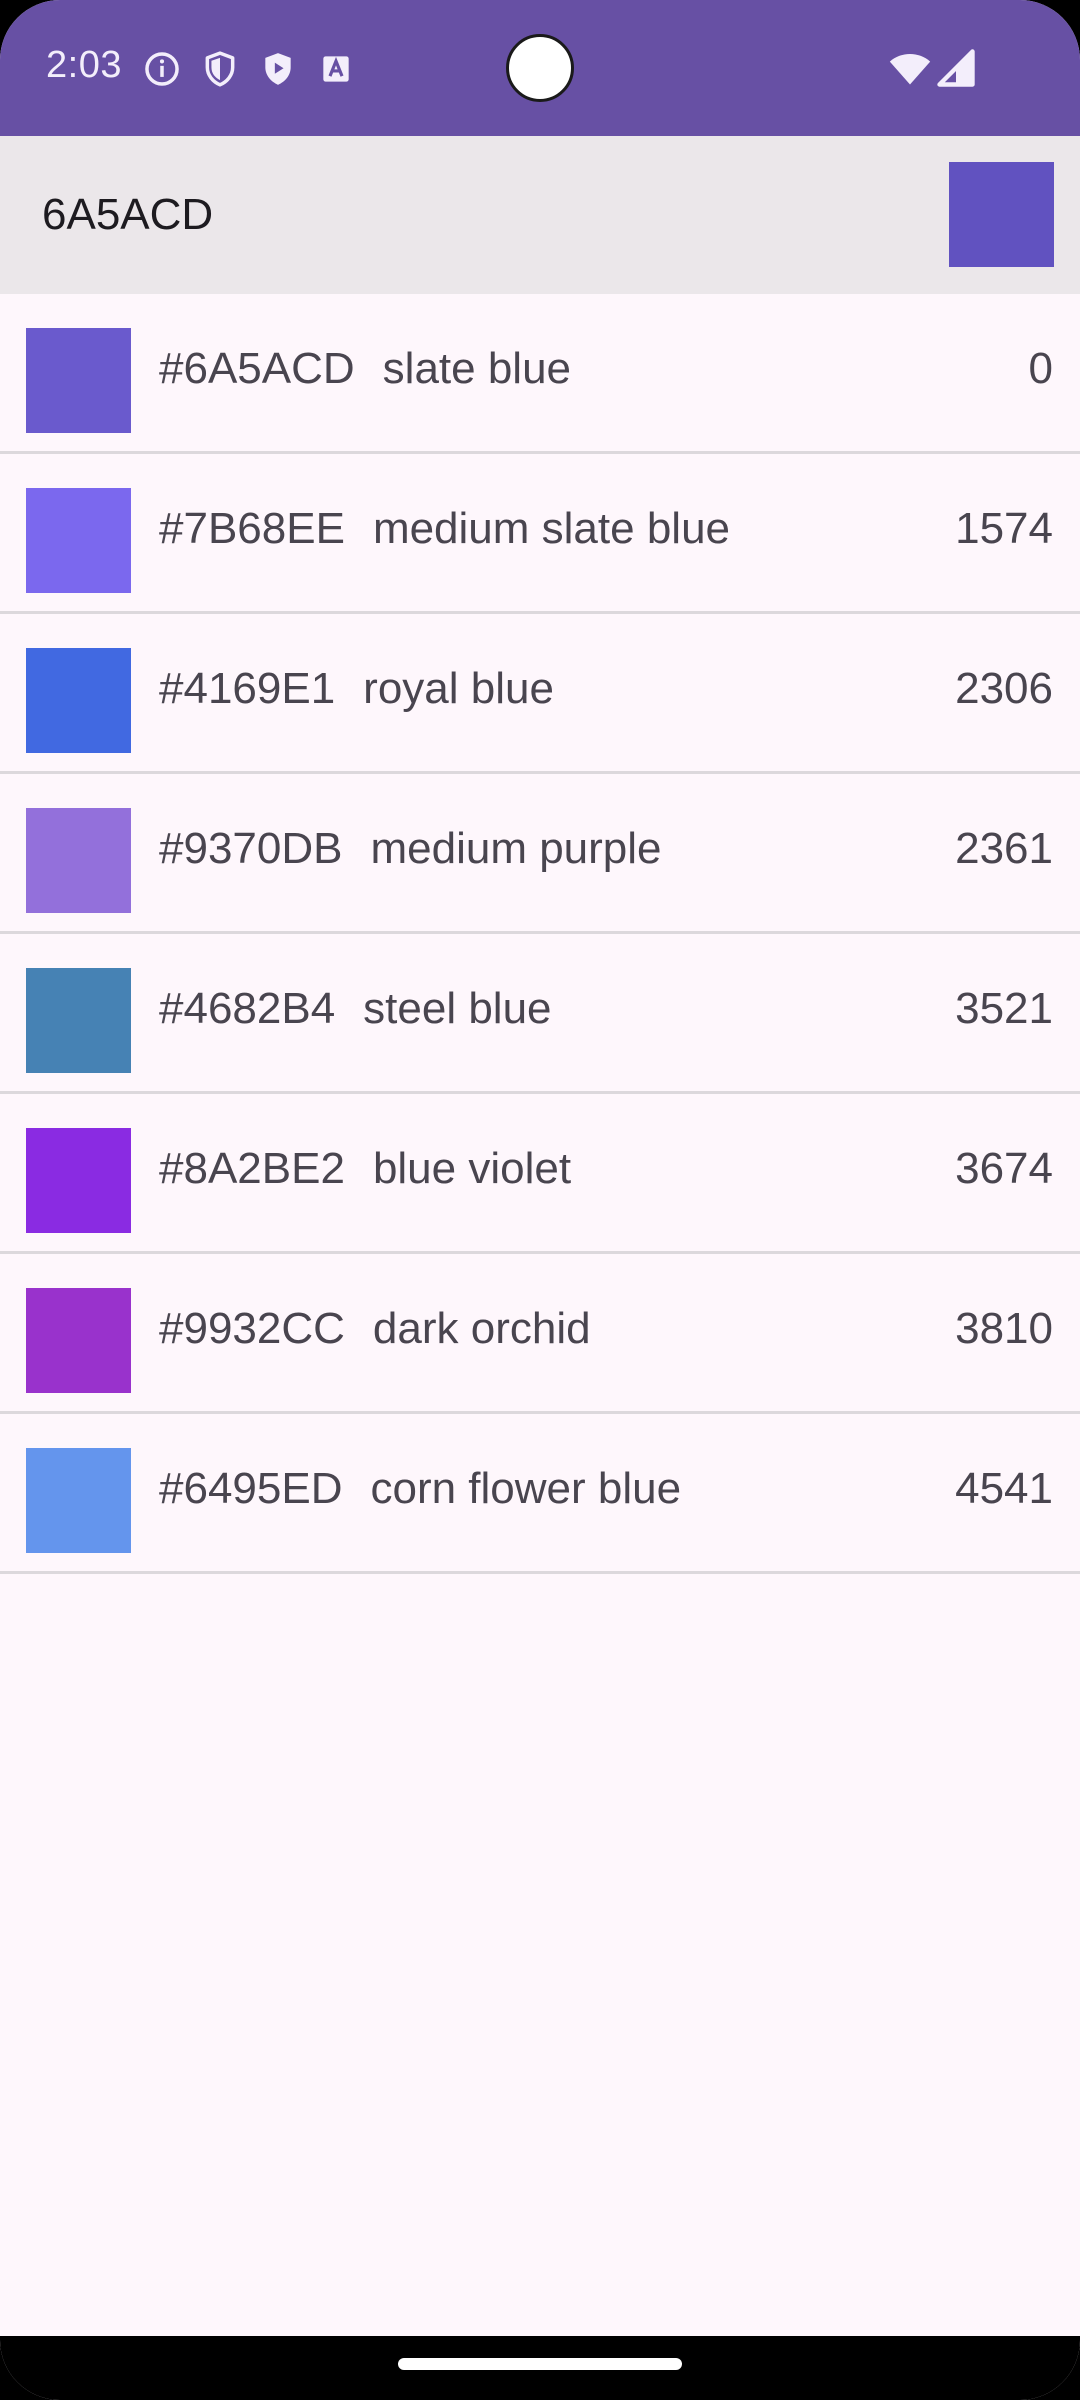 This screenshot has width=1080, height=2400. I want to click on color-list-item: #6A5ACD slate blue 0, so click(540, 374).